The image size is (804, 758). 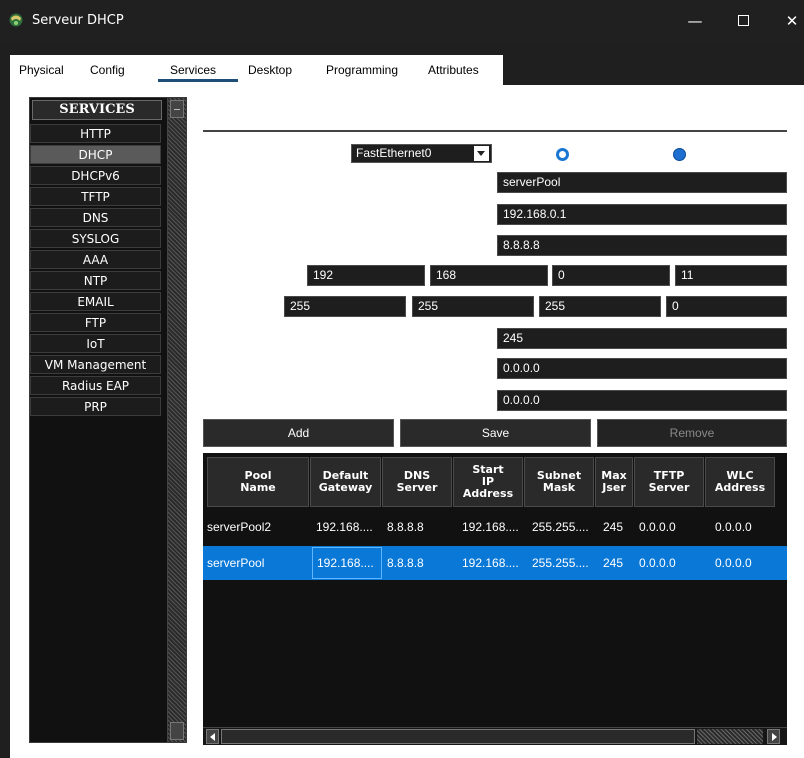 What do you see at coordinates (611, 275) in the screenshot?
I see `start-ip-octet-3: 0` at bounding box center [611, 275].